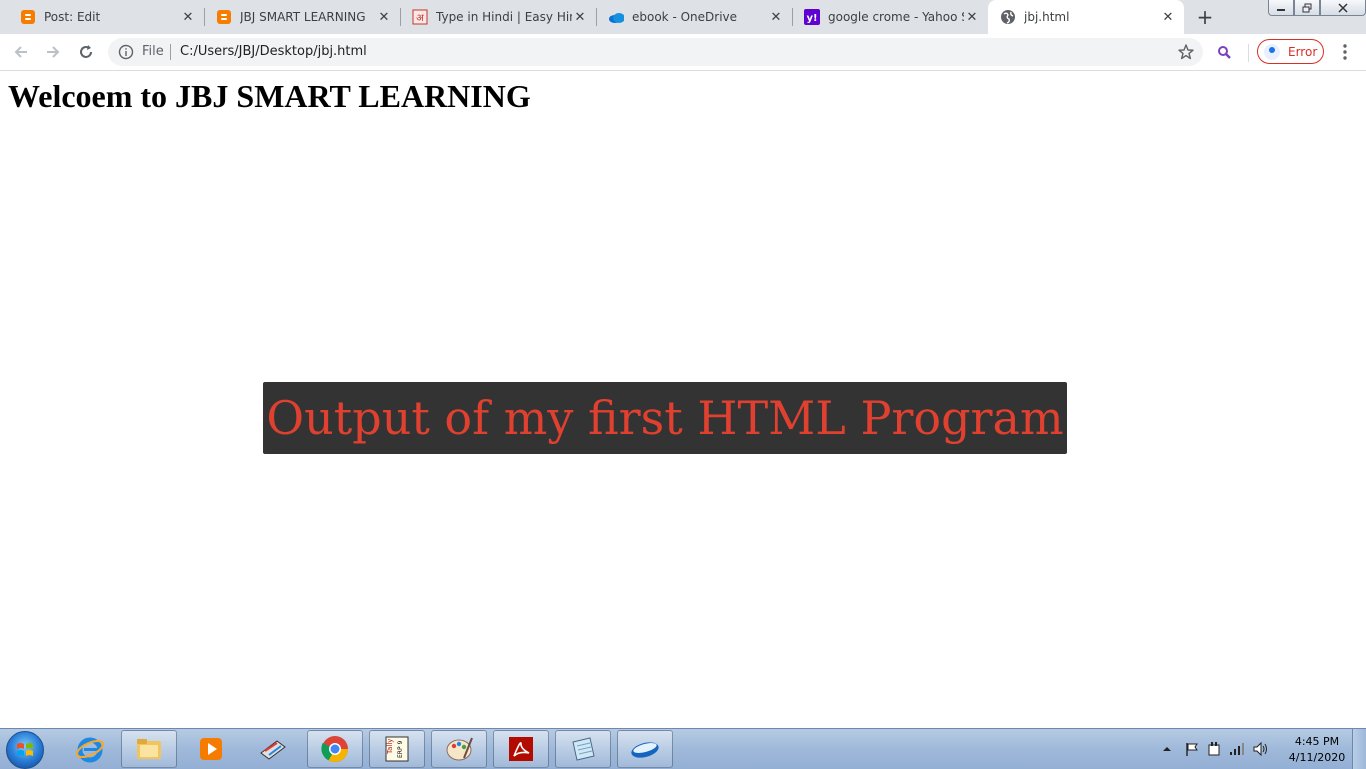  I want to click on taskbar-media-player, so click(211, 749).